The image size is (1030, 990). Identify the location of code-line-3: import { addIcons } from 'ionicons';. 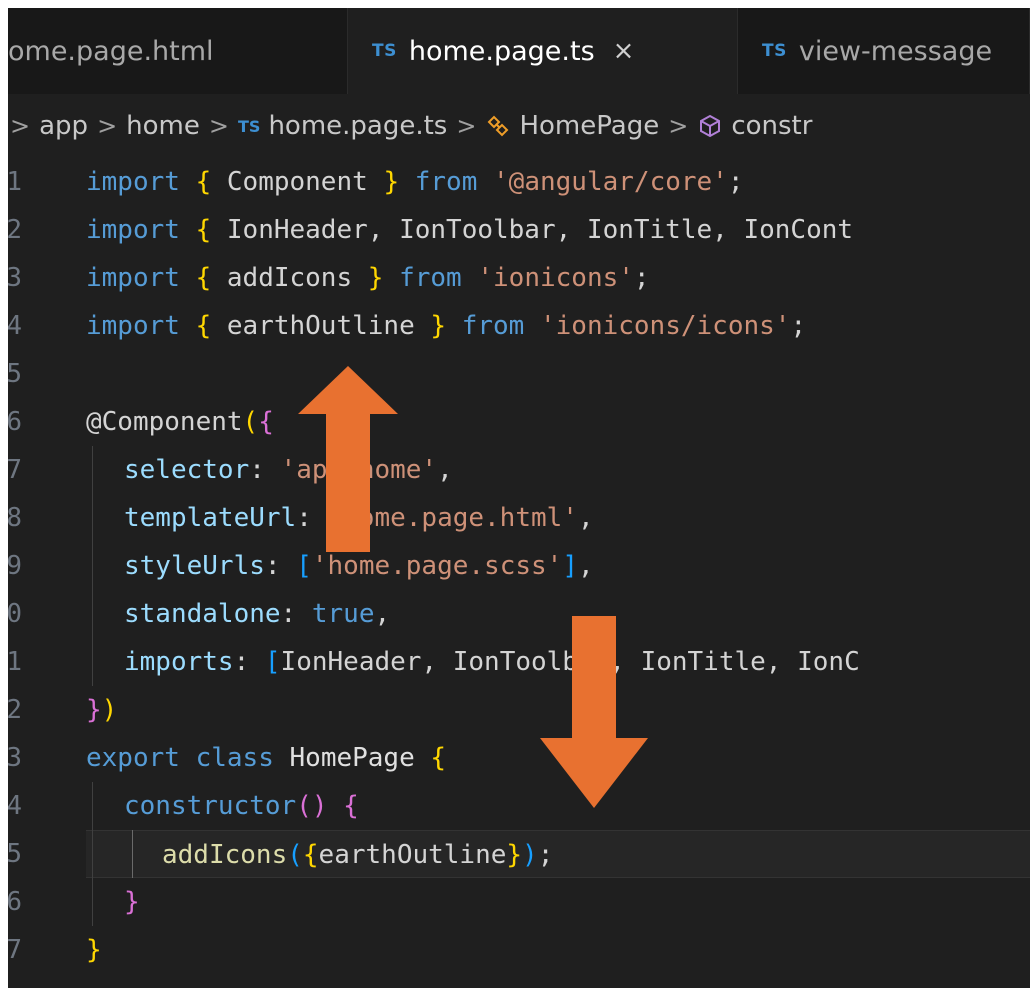
(558, 278).